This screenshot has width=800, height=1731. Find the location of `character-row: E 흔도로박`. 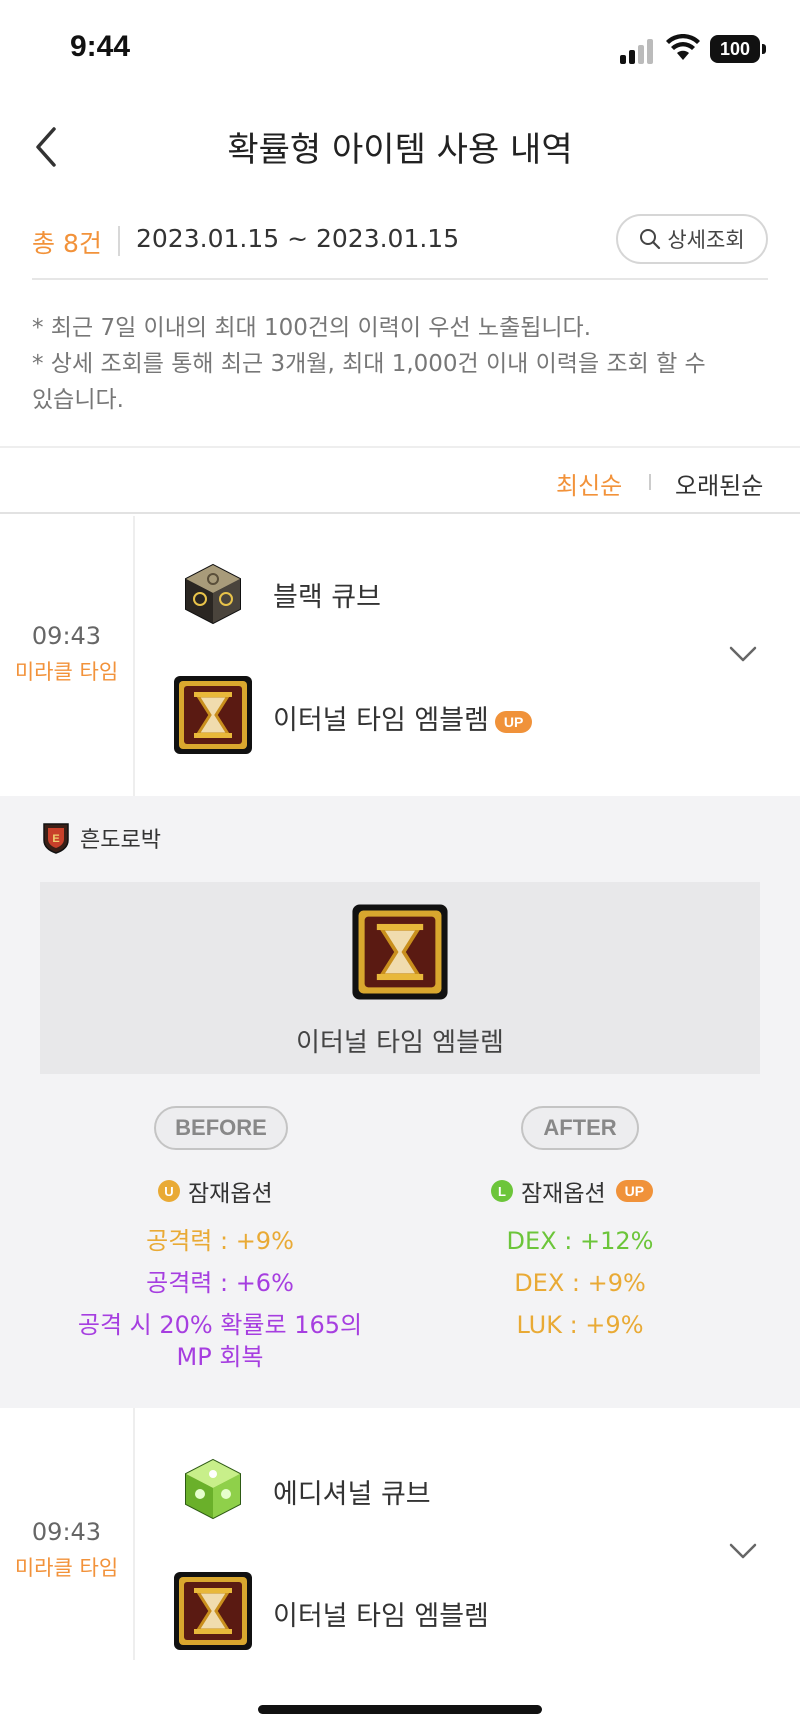

character-row: E 흔도로박 is located at coordinates (101, 838).